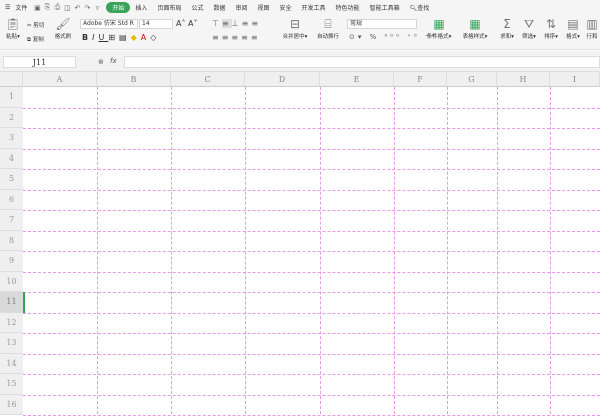 The width and height of the screenshot is (600, 416). I want to click on tab-data: 数据, so click(219, 7).